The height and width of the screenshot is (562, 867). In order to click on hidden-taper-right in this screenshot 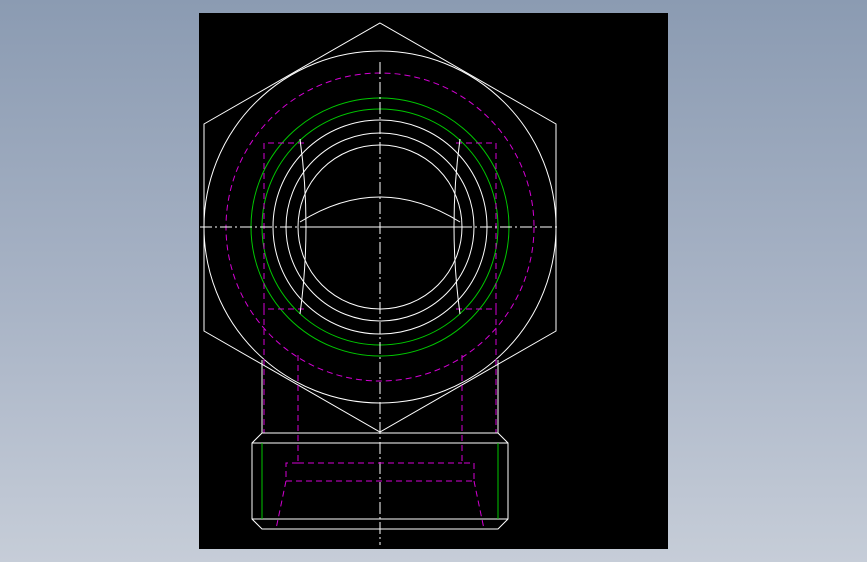, I will do `click(479, 505)`.